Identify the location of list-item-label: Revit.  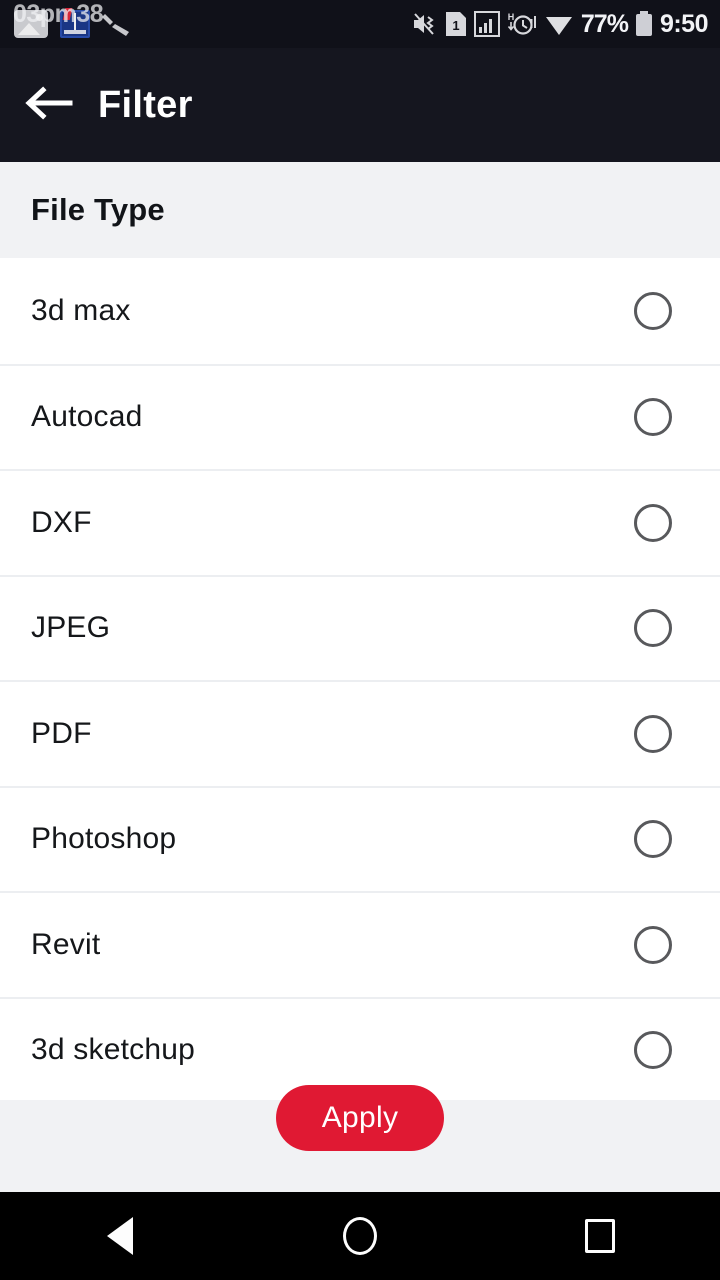
(66, 944).